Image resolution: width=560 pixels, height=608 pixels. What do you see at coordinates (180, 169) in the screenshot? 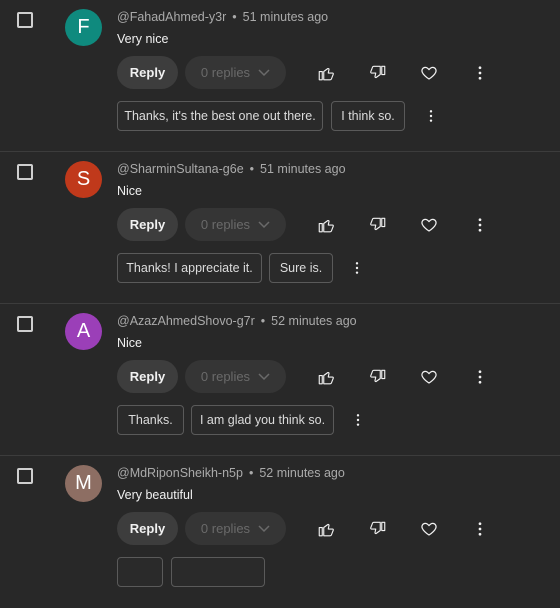
I see `author-name: @SharminSultana-g6e` at bounding box center [180, 169].